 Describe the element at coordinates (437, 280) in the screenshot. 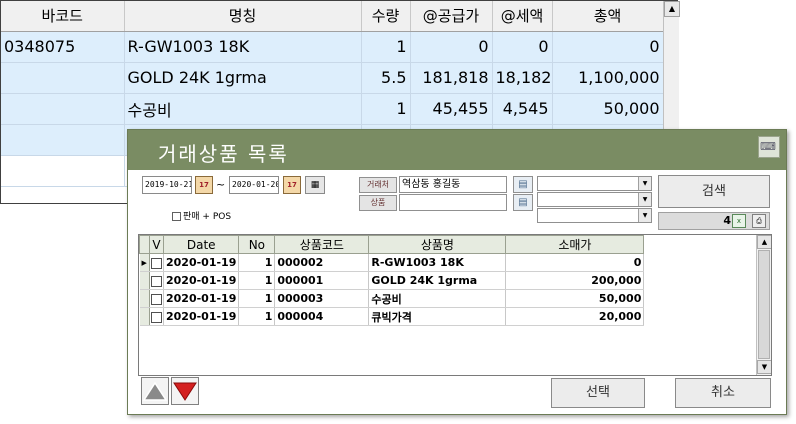

I see `list-cell-name: GOLD 24K 1grma` at that location.